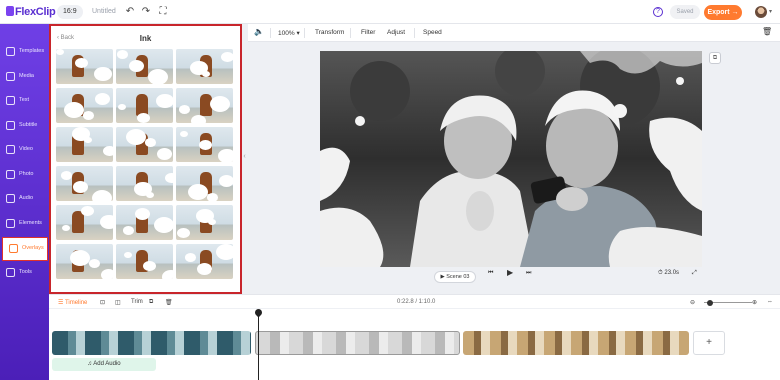  What do you see at coordinates (102, 302) in the screenshot?
I see `insert-icon: ⊡` at bounding box center [102, 302].